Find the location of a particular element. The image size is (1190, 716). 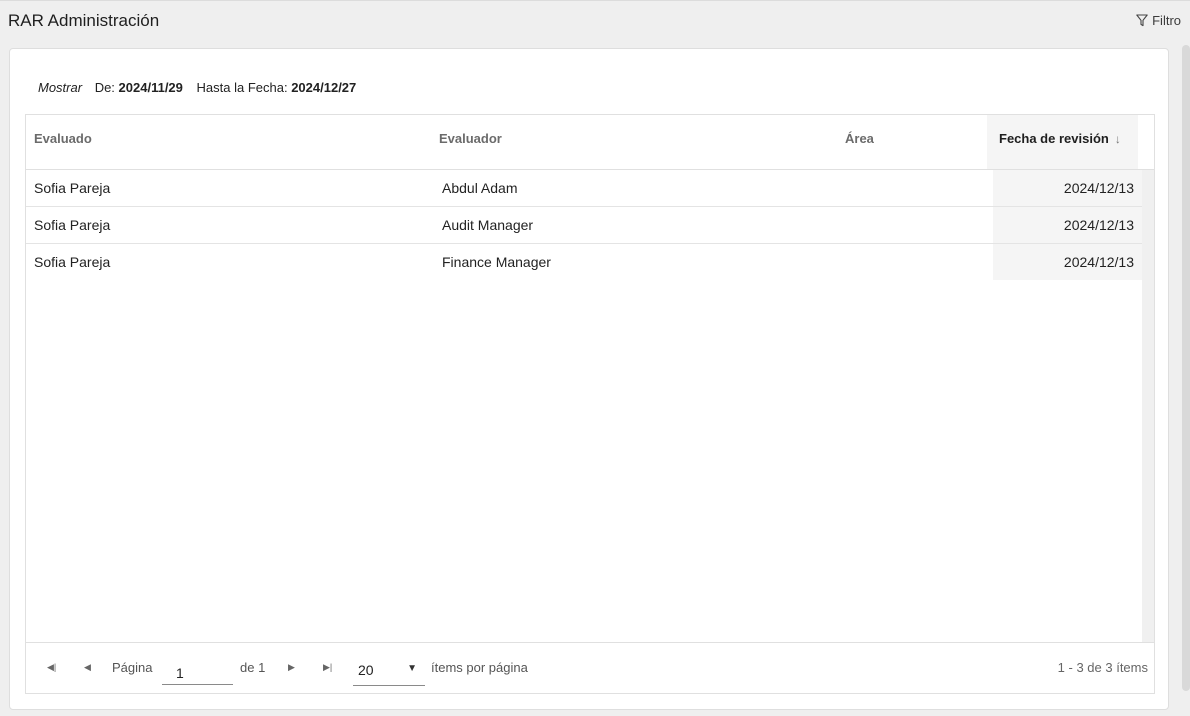

items-summary: 1 - 3 de 3 ítems is located at coordinates (1102, 667).